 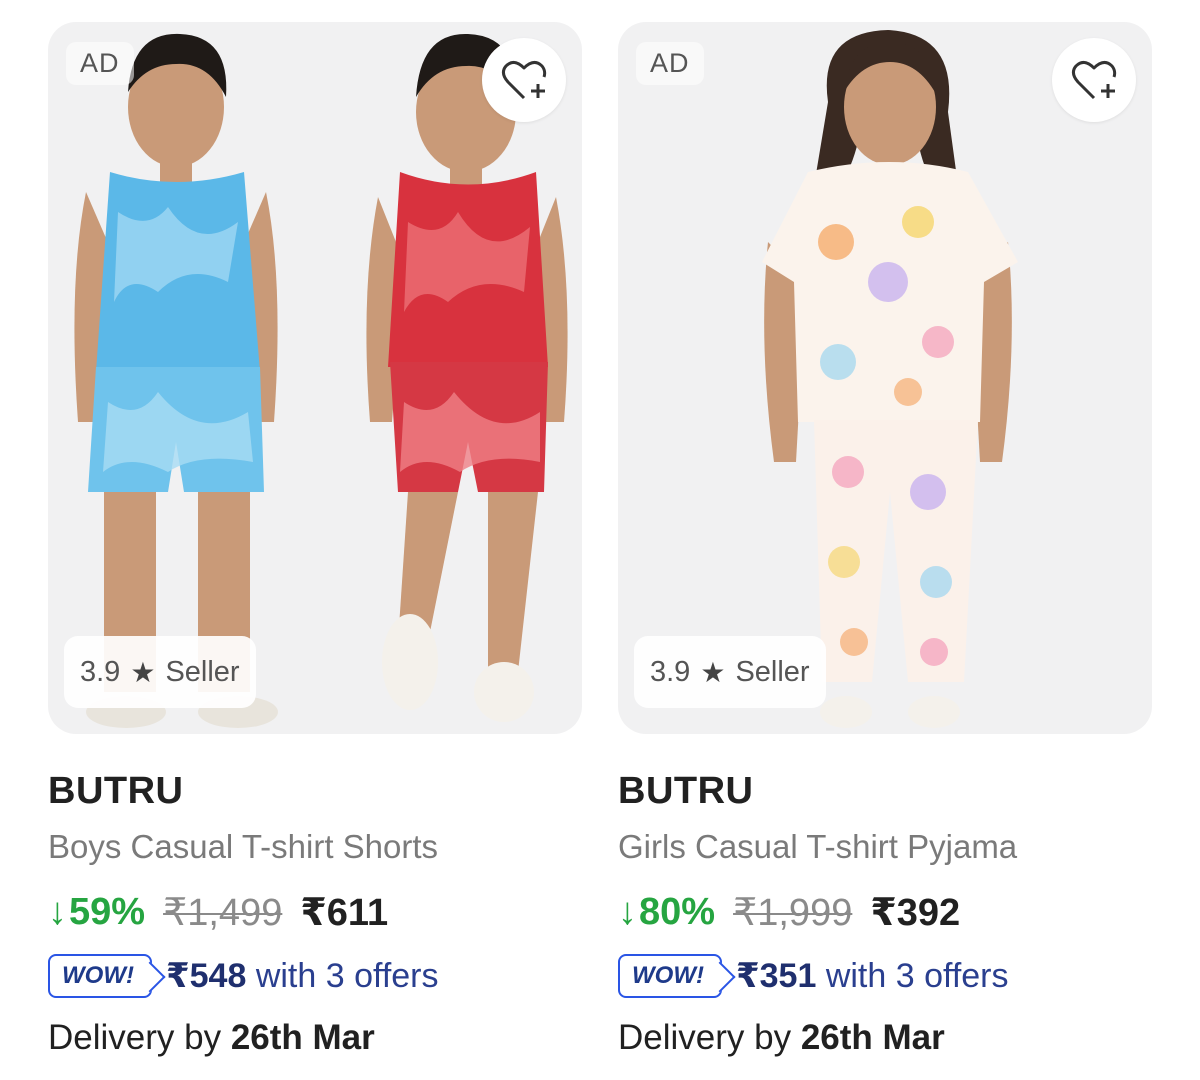 What do you see at coordinates (223, 913) in the screenshot?
I see `original-price: ₹1,499` at bounding box center [223, 913].